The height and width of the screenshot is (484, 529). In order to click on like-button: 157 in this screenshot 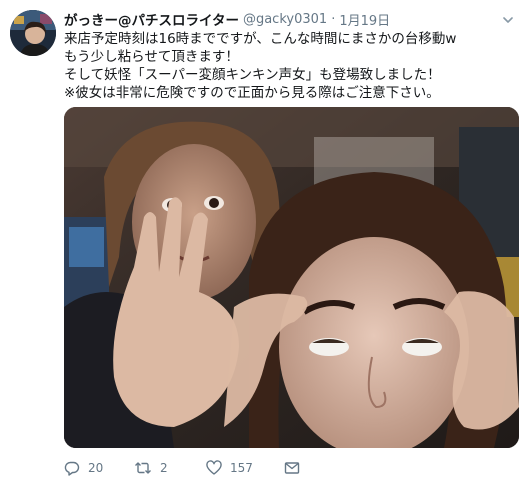, I will do `click(245, 468)`.